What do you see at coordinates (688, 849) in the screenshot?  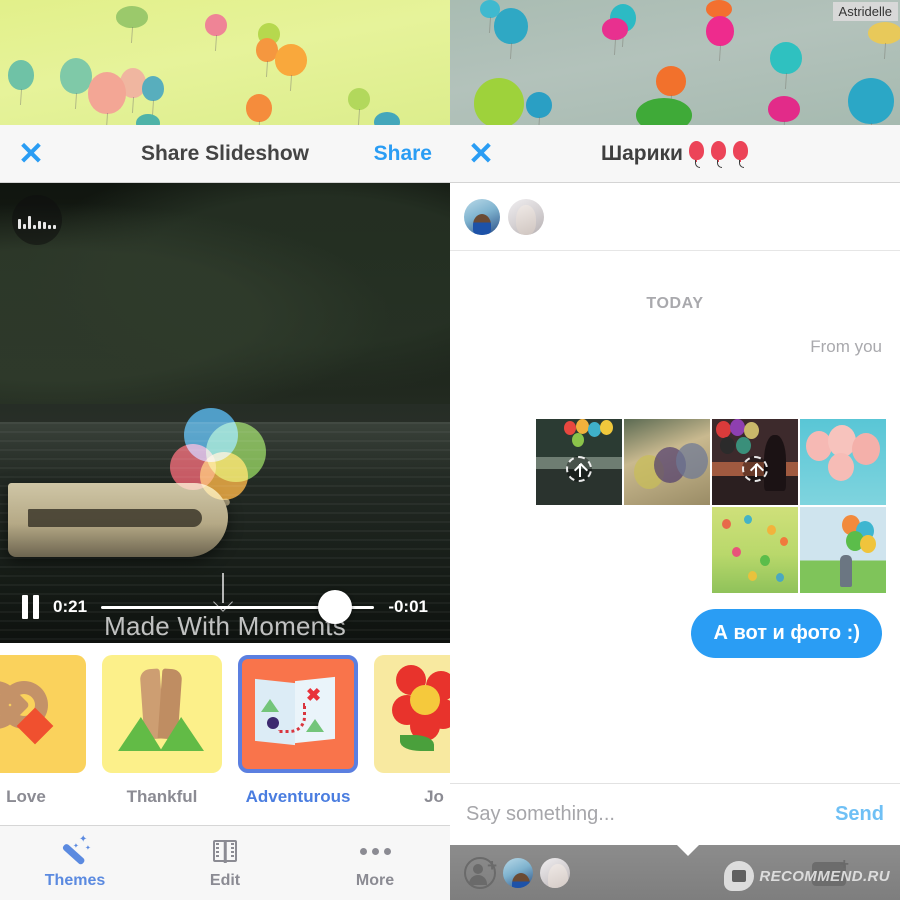 I see `composer-pointer-arrow` at bounding box center [688, 849].